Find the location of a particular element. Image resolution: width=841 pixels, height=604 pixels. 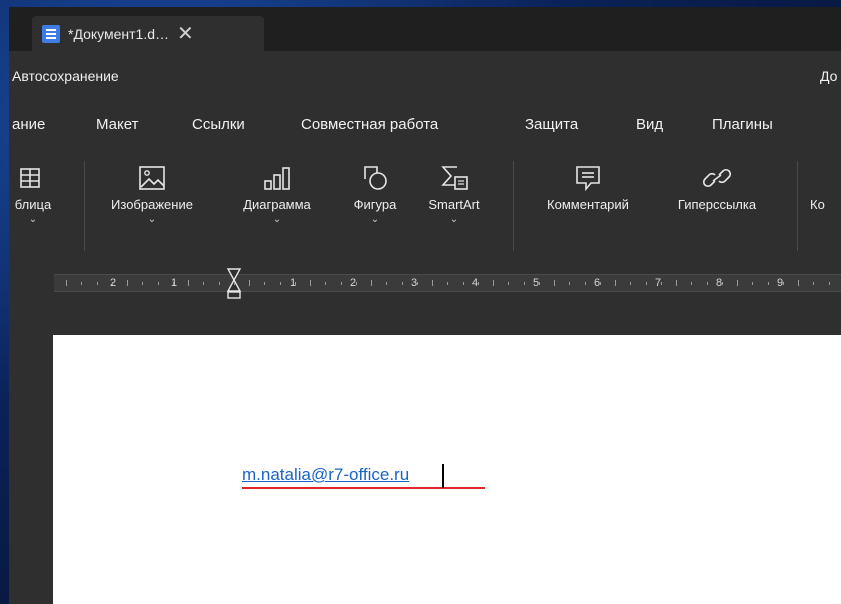

tab-collaboration: Совместная работа is located at coordinates (369, 124).